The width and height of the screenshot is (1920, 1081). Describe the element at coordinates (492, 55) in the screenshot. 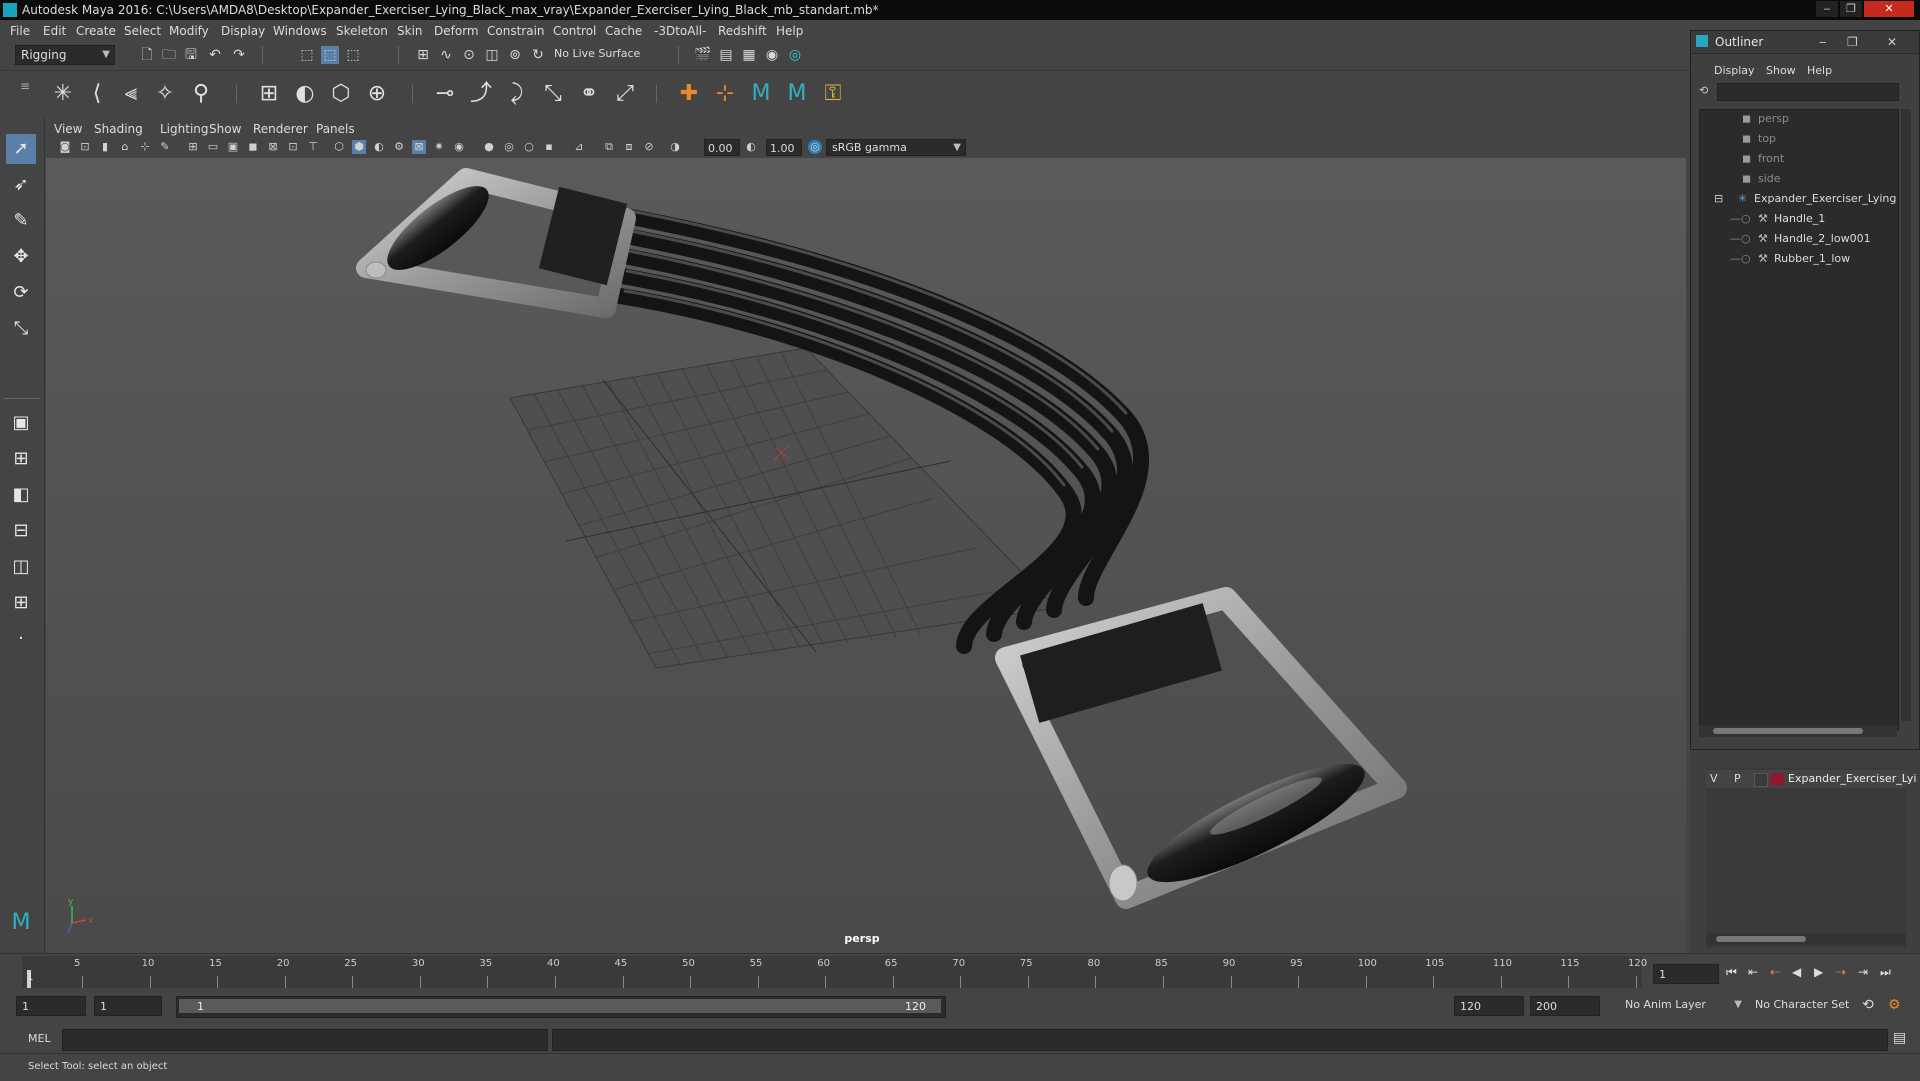

I see `snap-view-plane-icon: ◫` at that location.